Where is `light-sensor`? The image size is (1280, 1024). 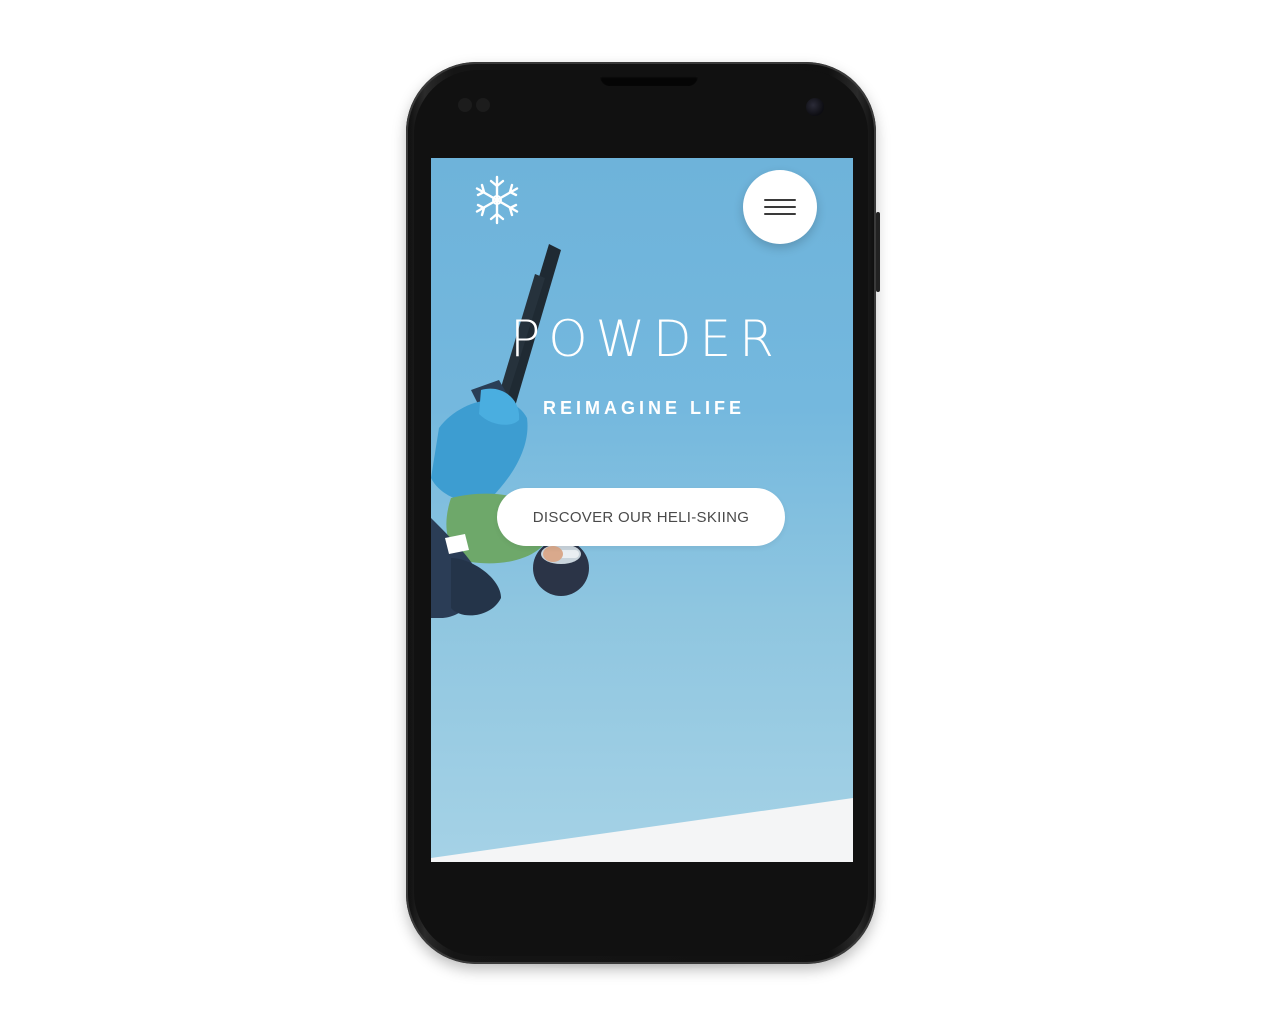
light-sensor is located at coordinates (483, 105).